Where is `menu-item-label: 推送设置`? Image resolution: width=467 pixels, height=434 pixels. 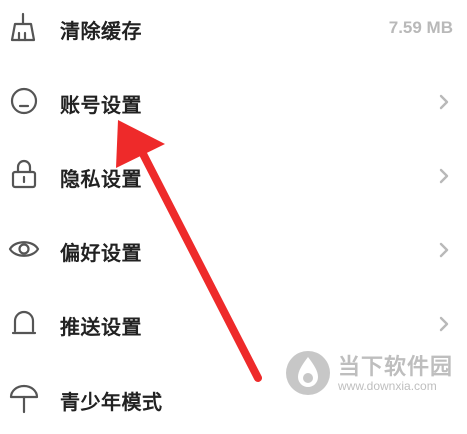 menu-item-label: 推送设置 is located at coordinates (101, 327).